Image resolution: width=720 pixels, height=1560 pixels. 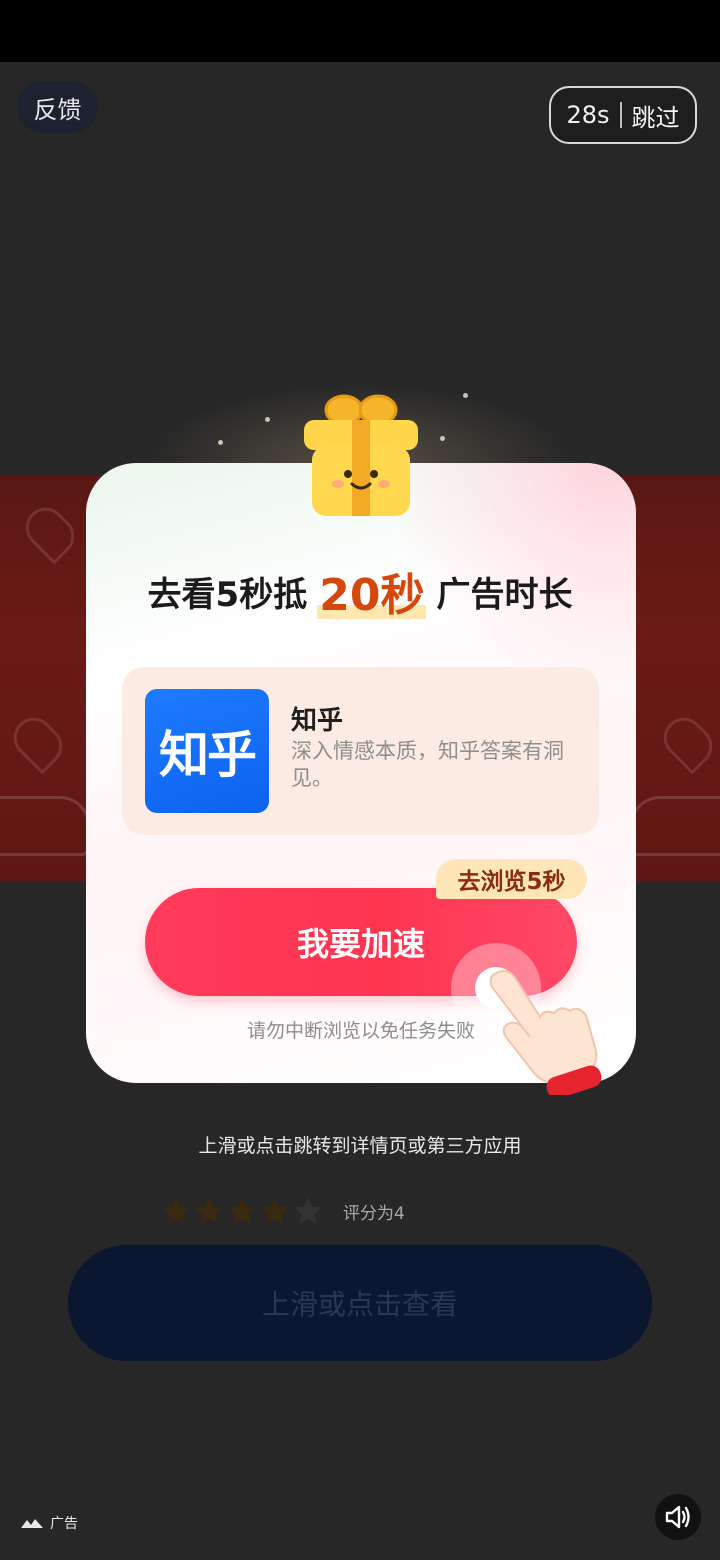 I want to click on status-bar, so click(x=360, y=31).